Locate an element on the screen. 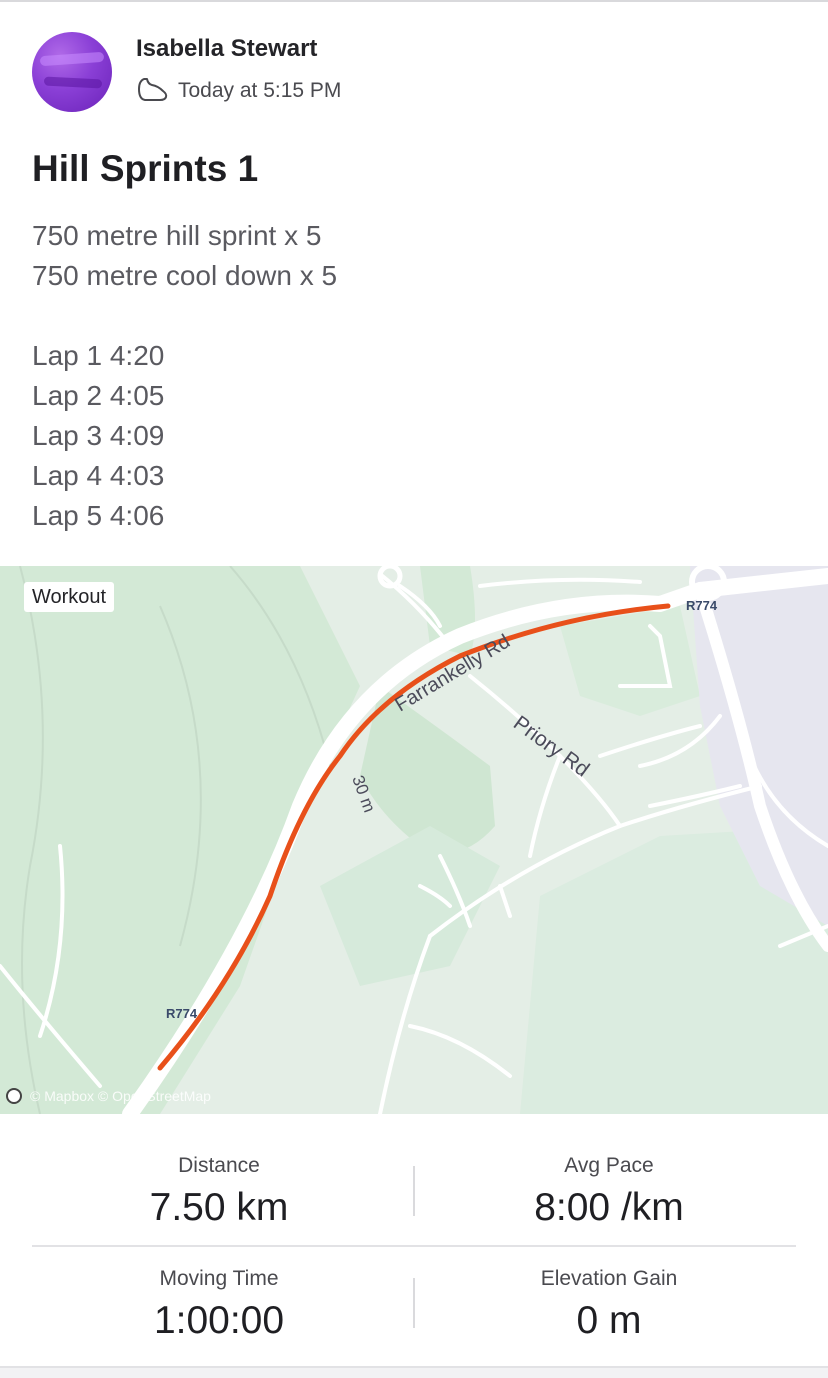 This screenshot has height=1378, width=828. stat-label: Elevation Gain is located at coordinates (609, 1278).